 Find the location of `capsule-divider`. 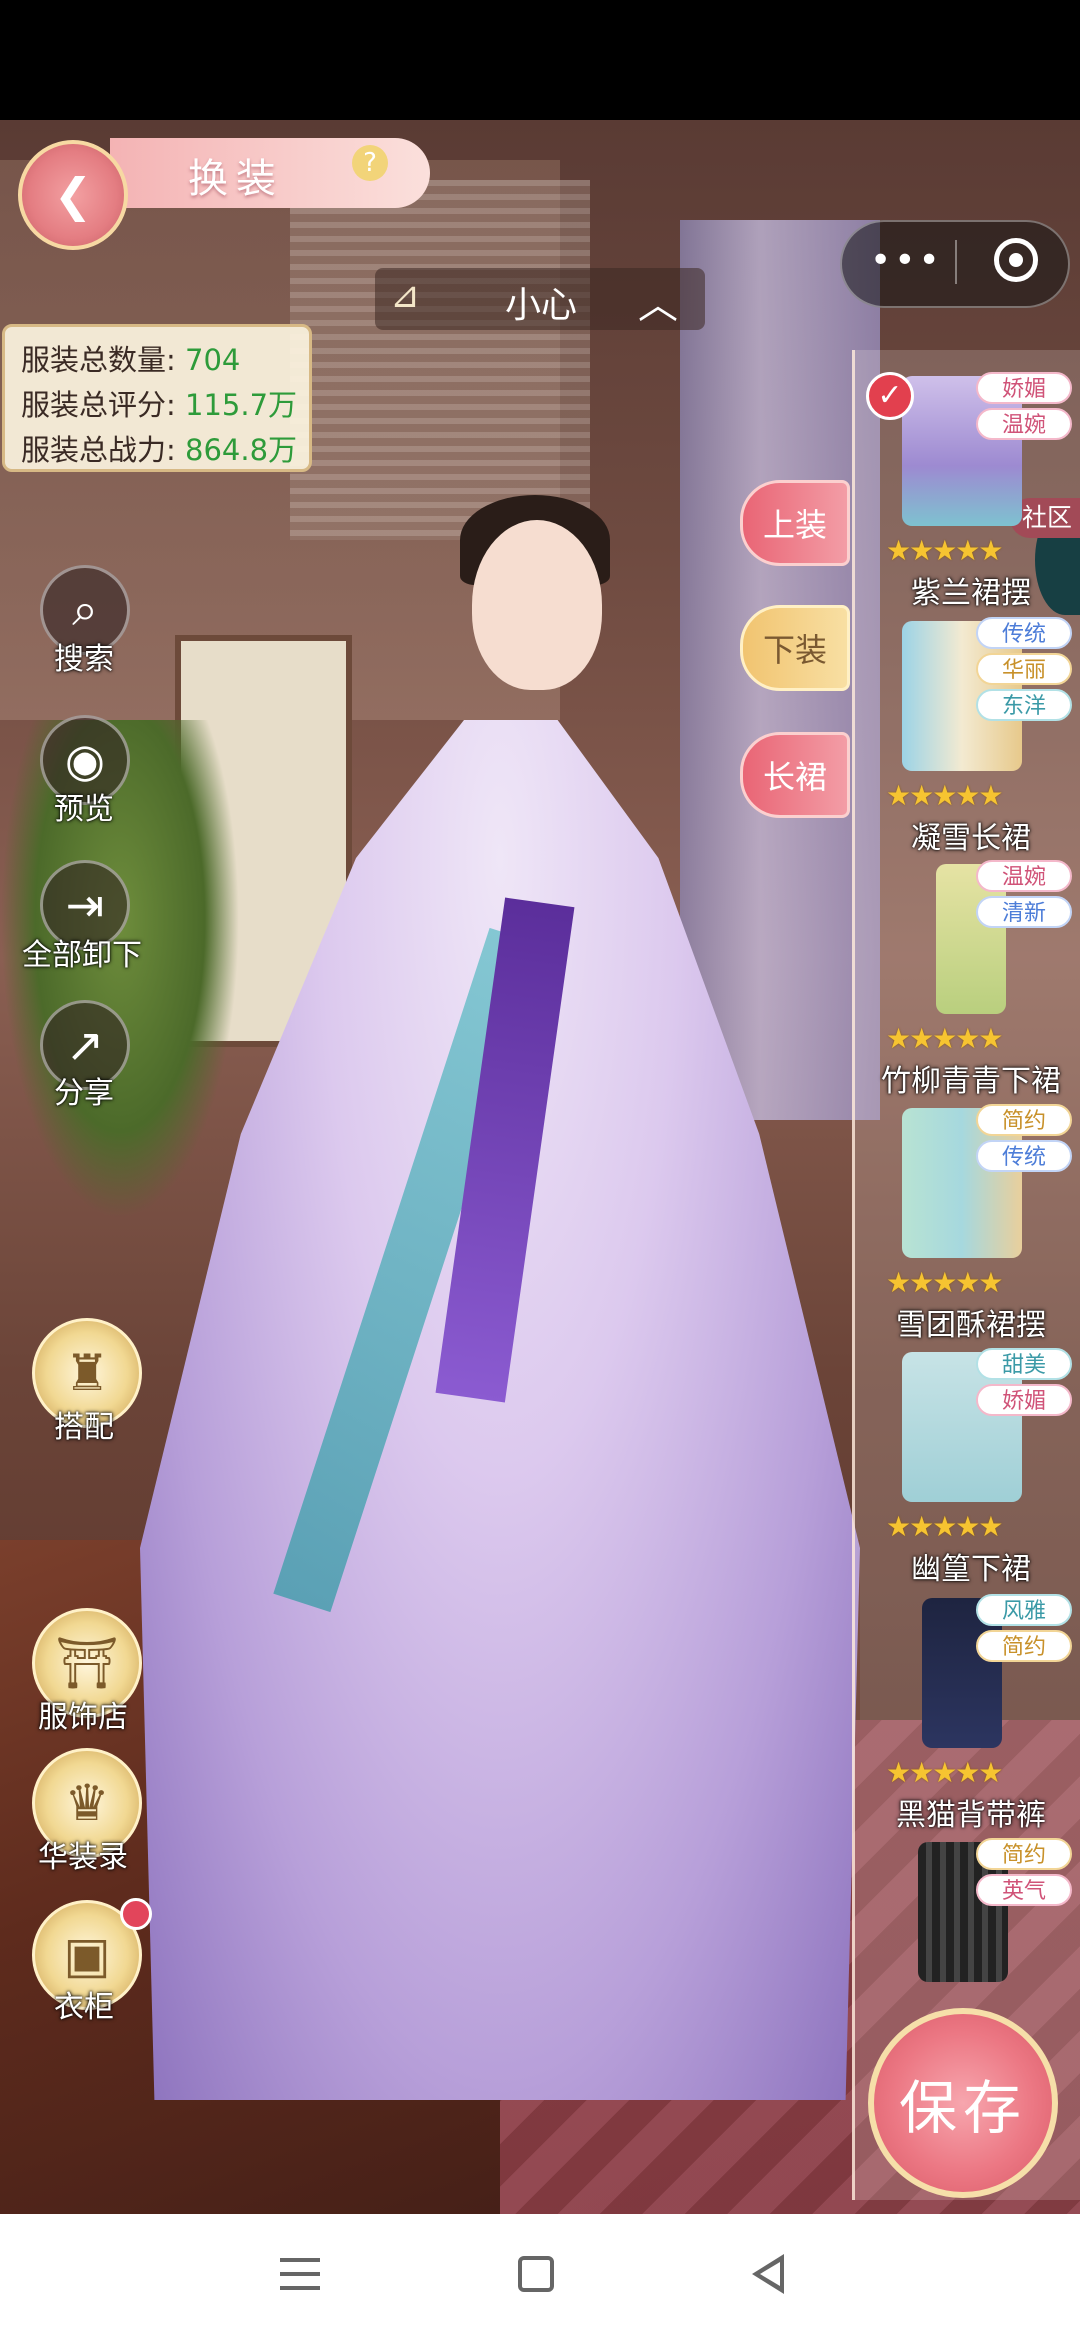

capsule-divider is located at coordinates (956, 262).